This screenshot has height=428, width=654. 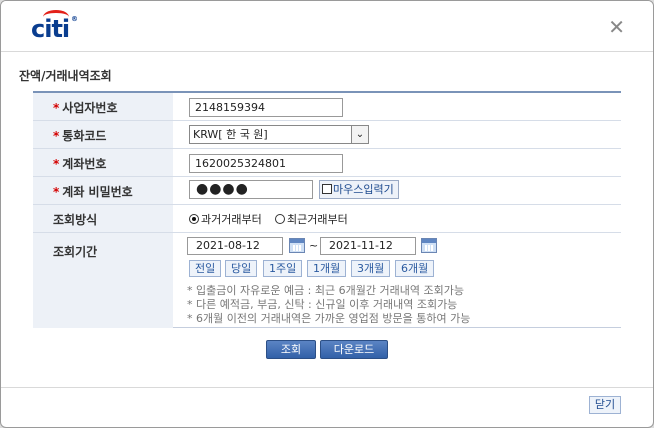 What do you see at coordinates (368, 246) in the screenshot?
I see `date-to-field: 2021-11-12` at bounding box center [368, 246].